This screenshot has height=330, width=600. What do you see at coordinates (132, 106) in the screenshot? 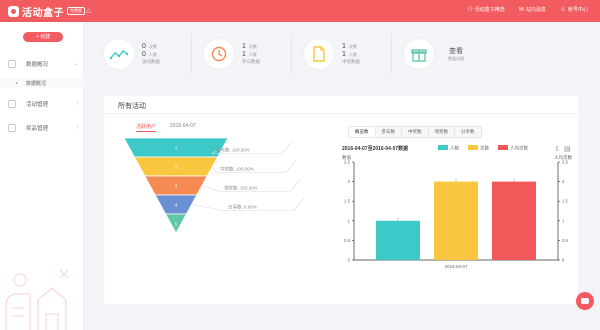
I see `panel-title: 所有活动` at bounding box center [132, 106].